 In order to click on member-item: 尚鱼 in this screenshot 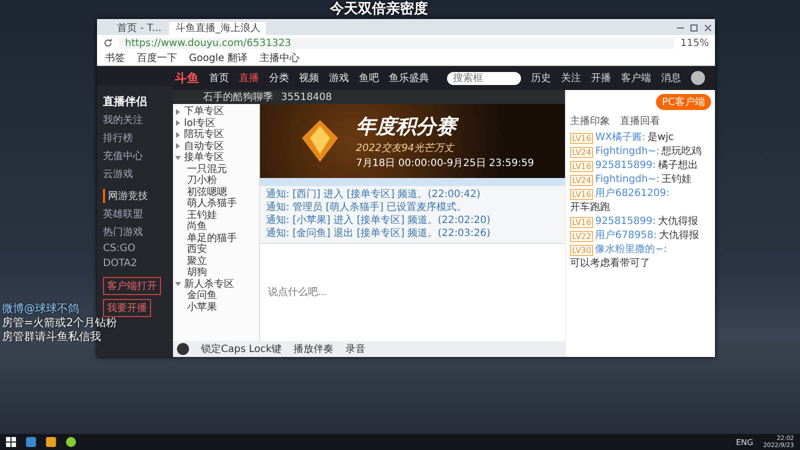, I will do `click(216, 226)`.